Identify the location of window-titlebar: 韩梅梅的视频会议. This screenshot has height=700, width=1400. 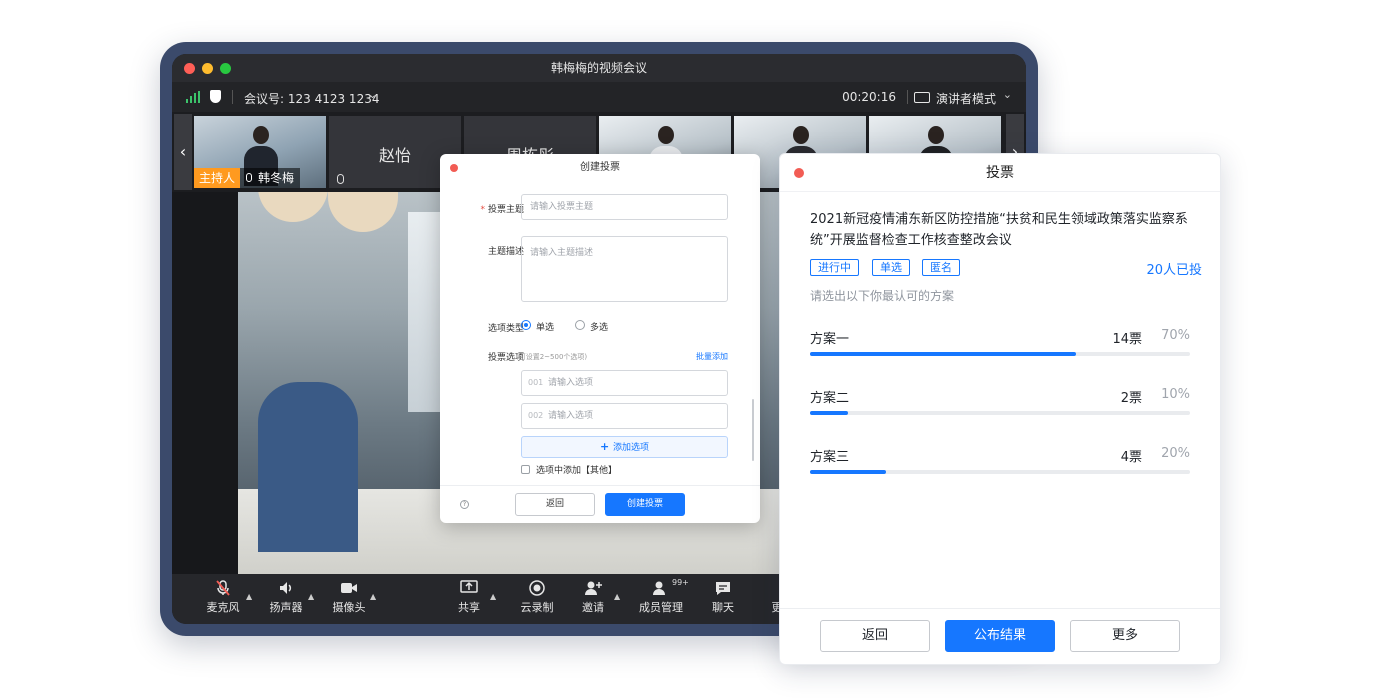
(599, 68).